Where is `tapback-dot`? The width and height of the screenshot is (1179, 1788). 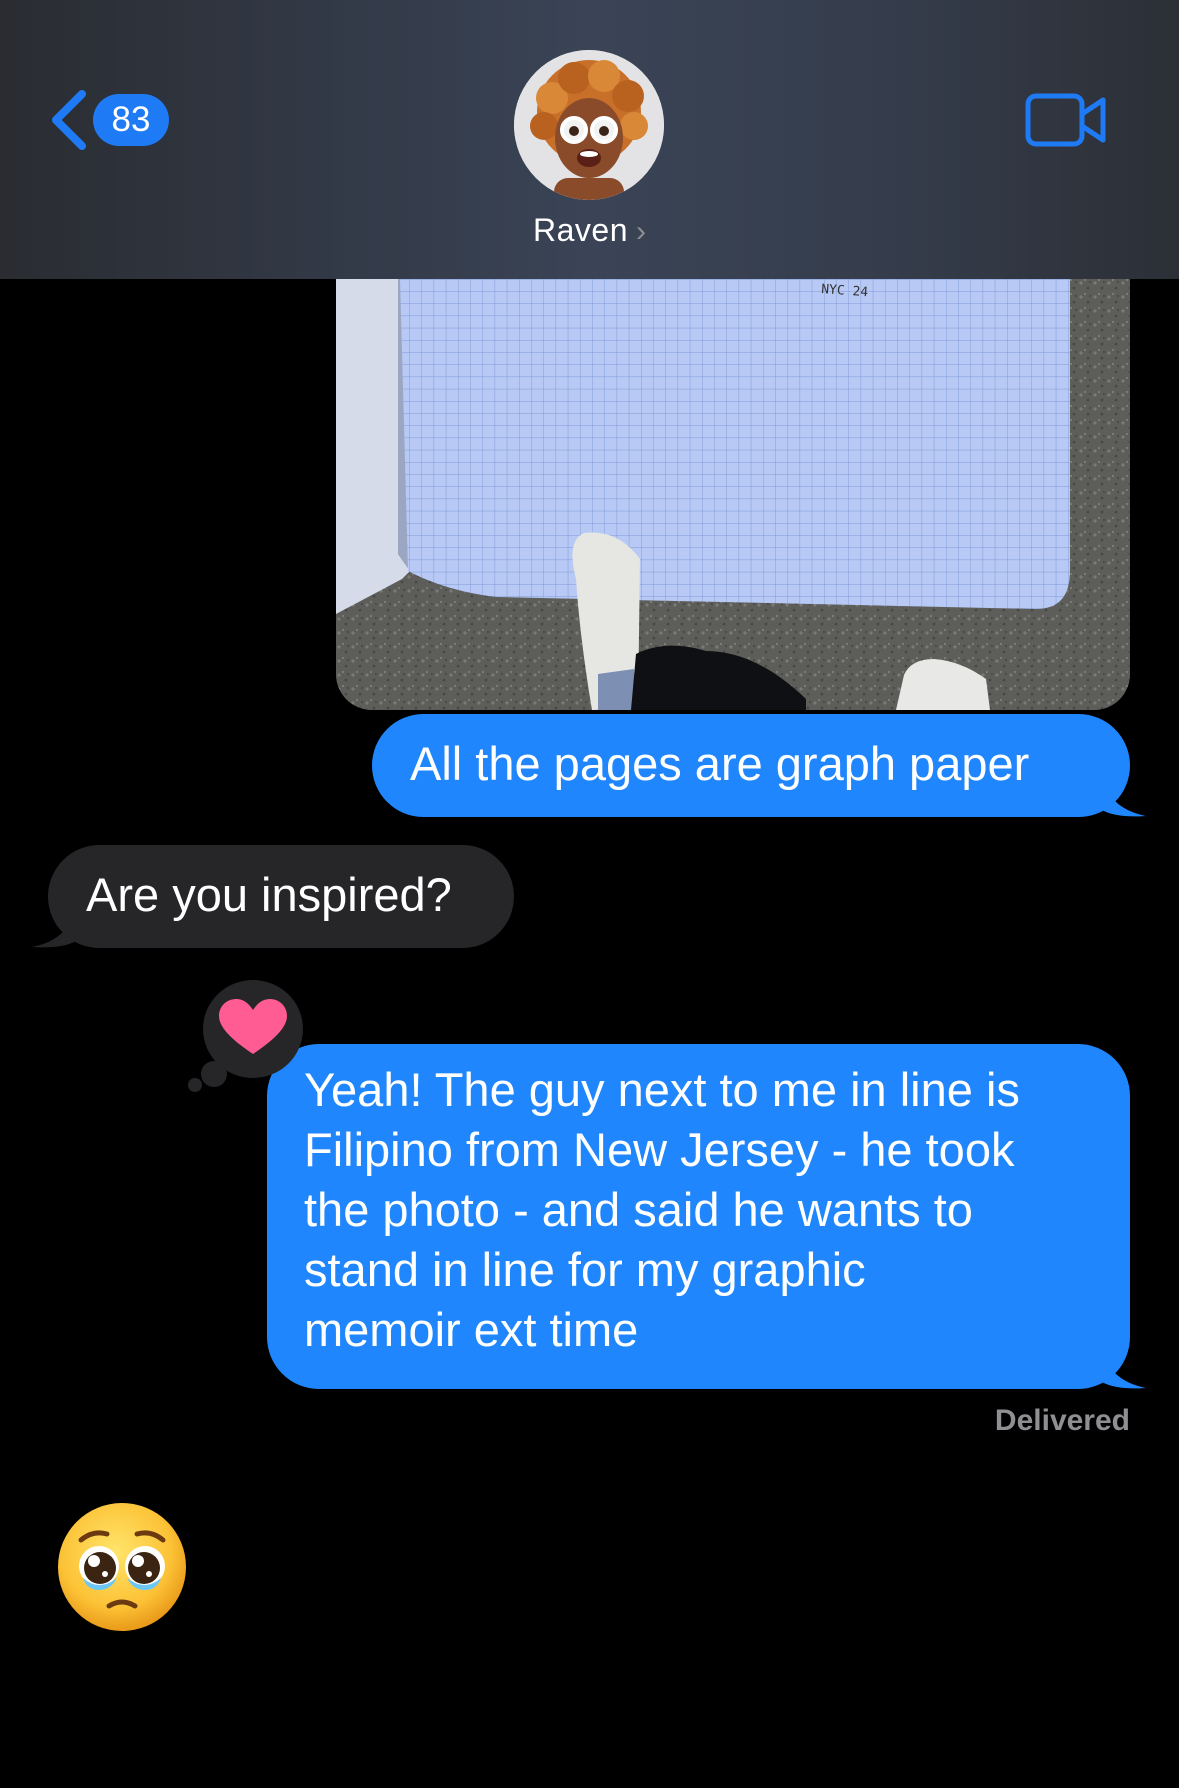 tapback-dot is located at coordinates (195, 1085).